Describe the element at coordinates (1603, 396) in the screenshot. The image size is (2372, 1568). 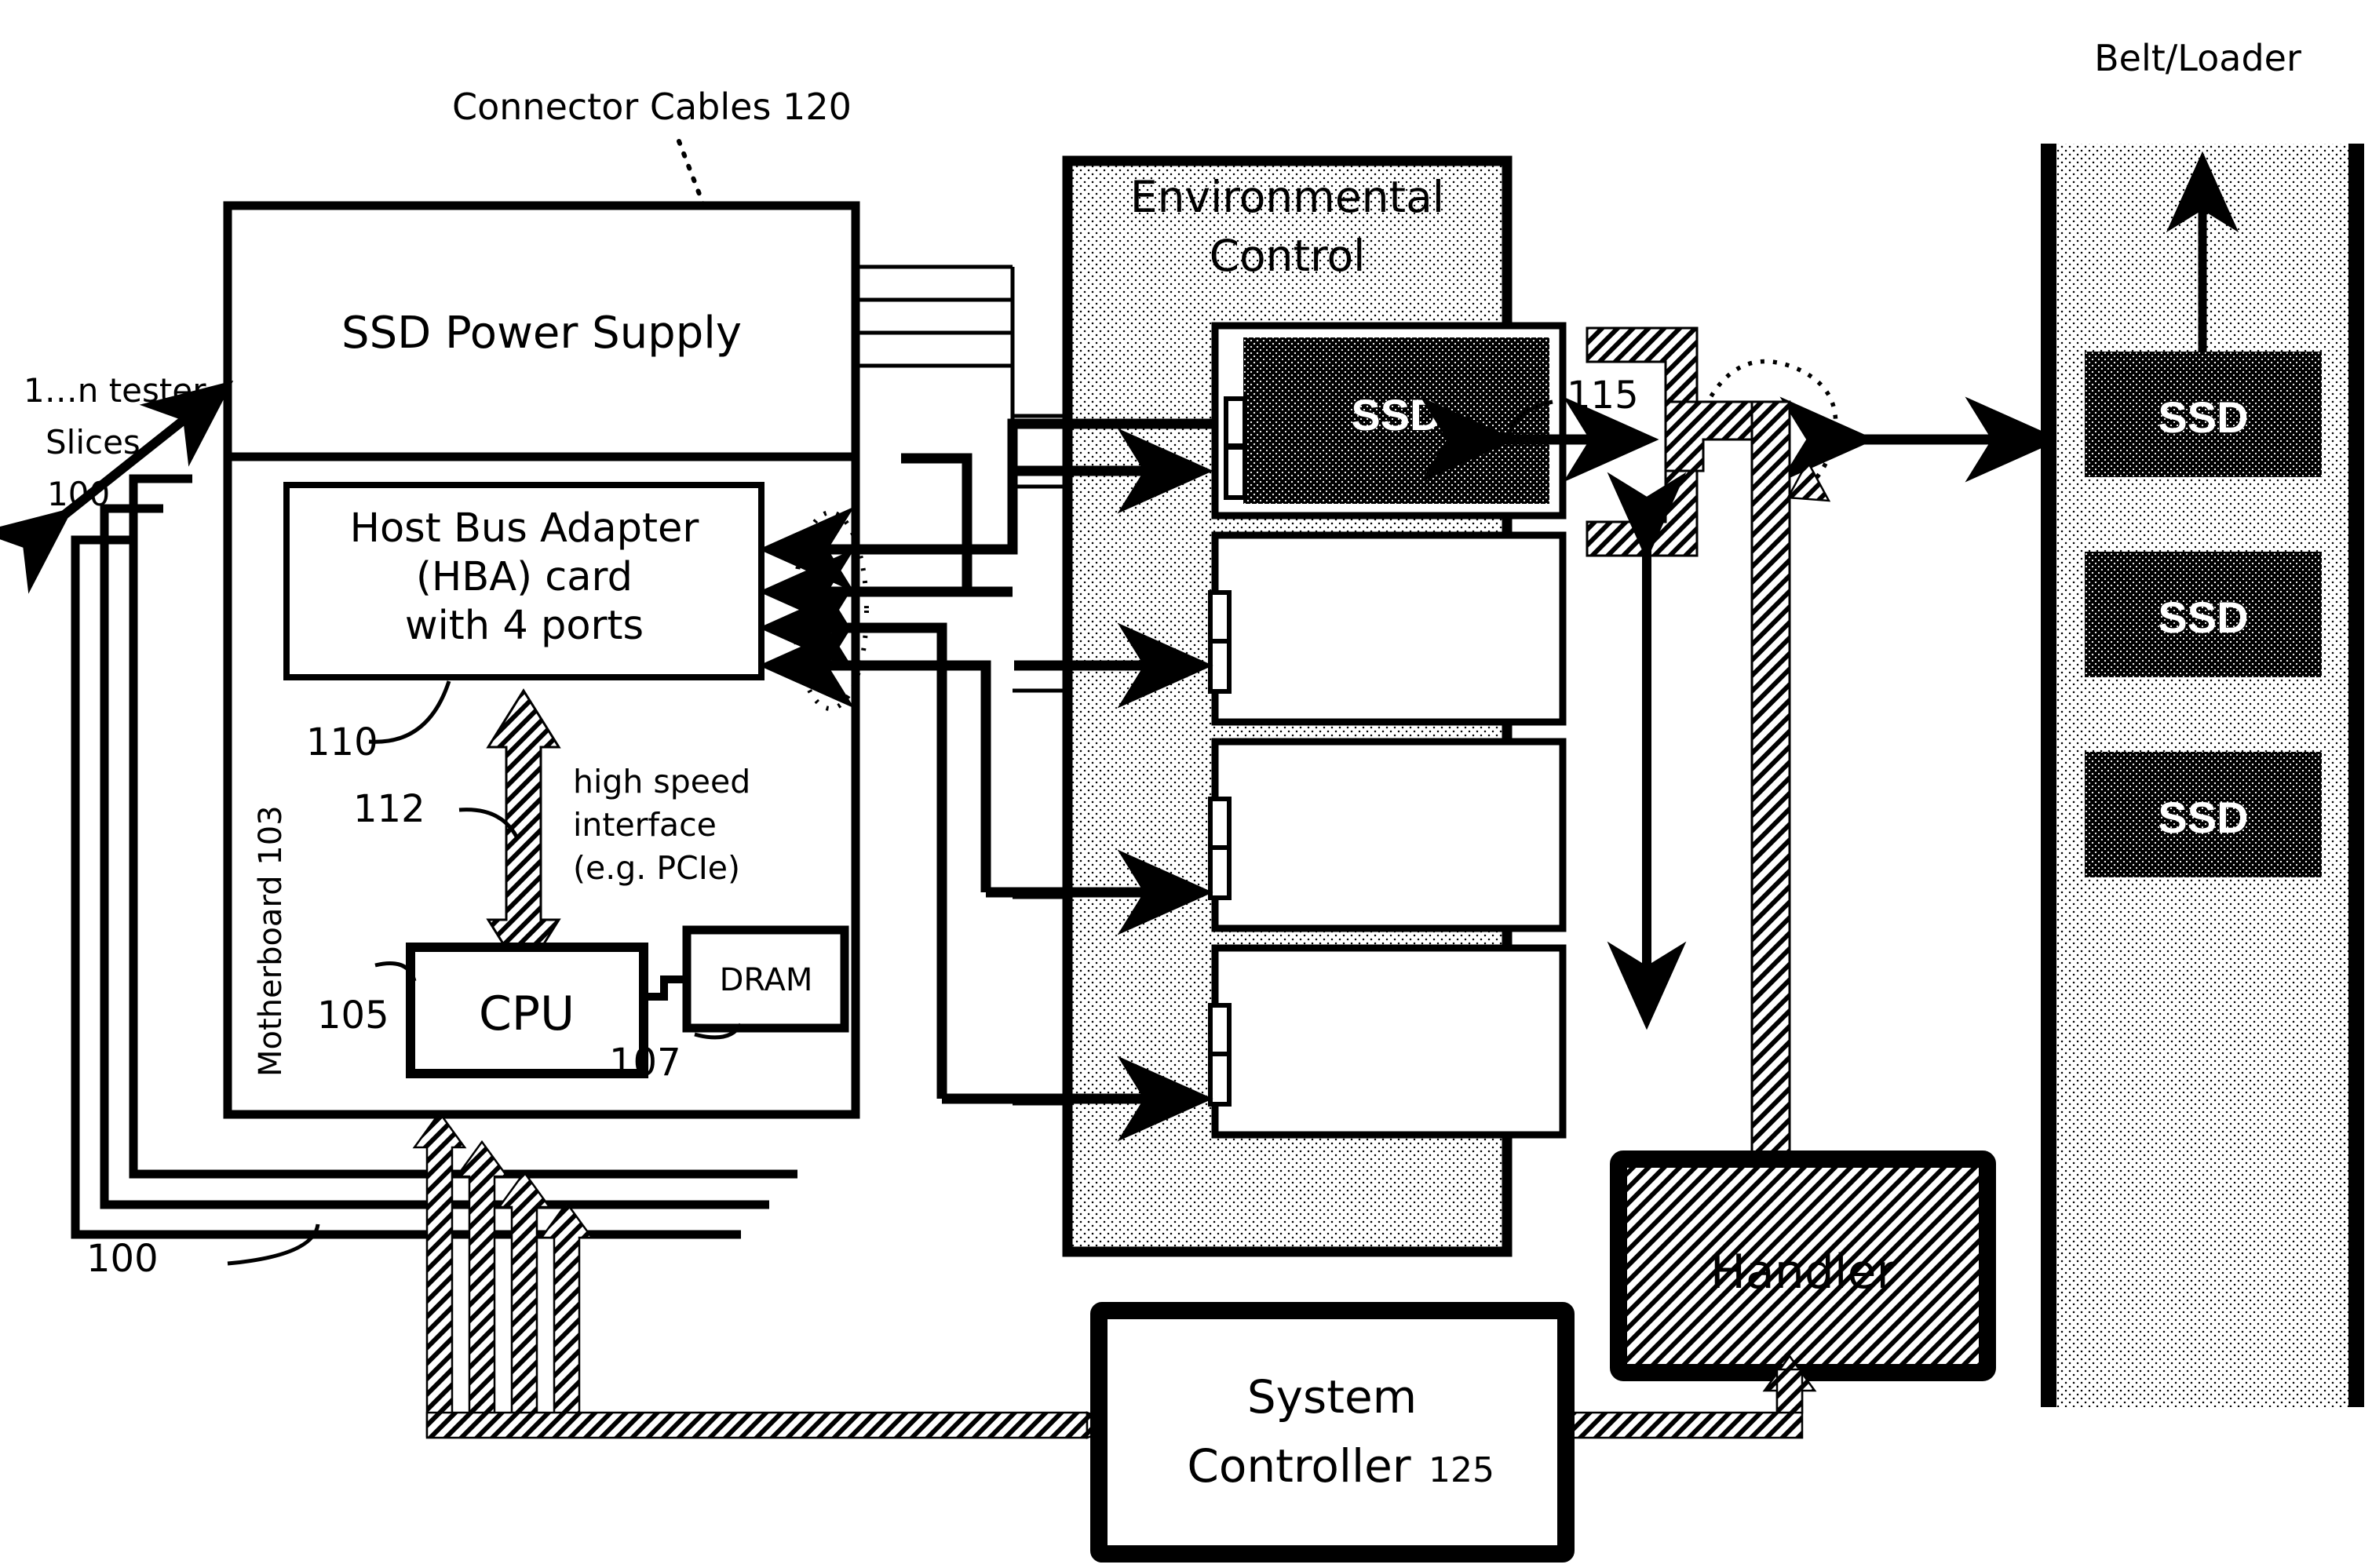
I see `env-ssd-ref-label: 115` at that location.